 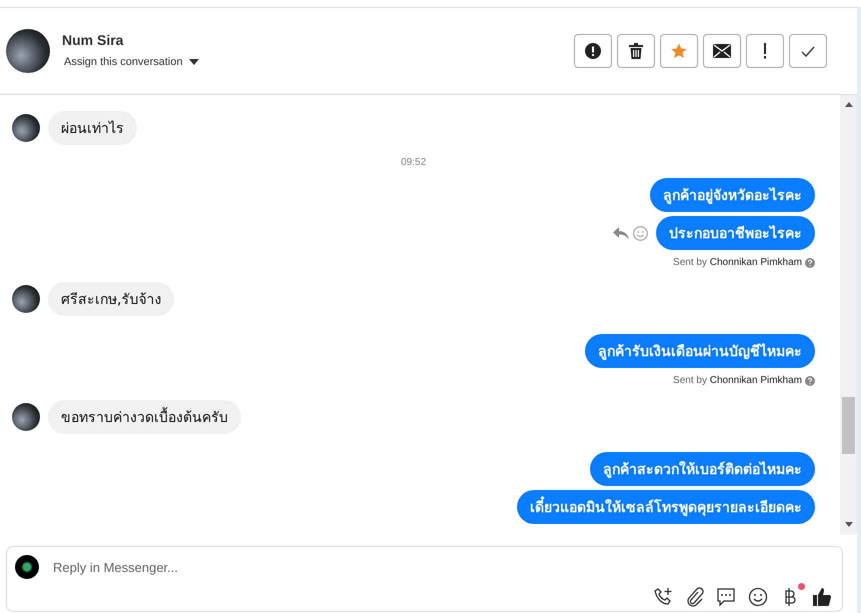 I want to click on check-icon, so click(x=808, y=51).